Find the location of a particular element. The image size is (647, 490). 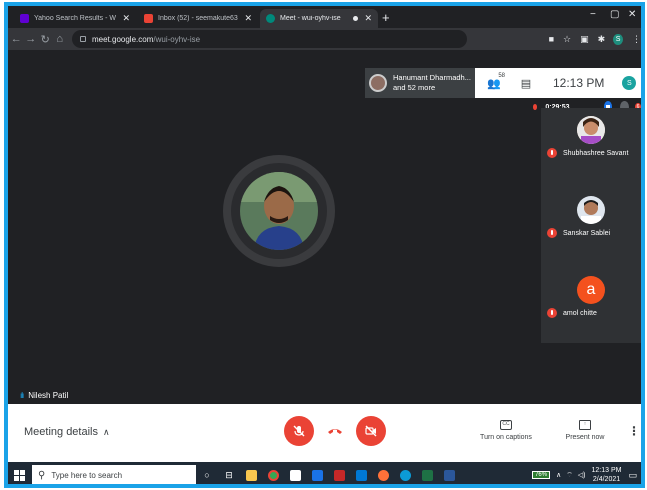

word-icon is located at coordinates (449, 474).